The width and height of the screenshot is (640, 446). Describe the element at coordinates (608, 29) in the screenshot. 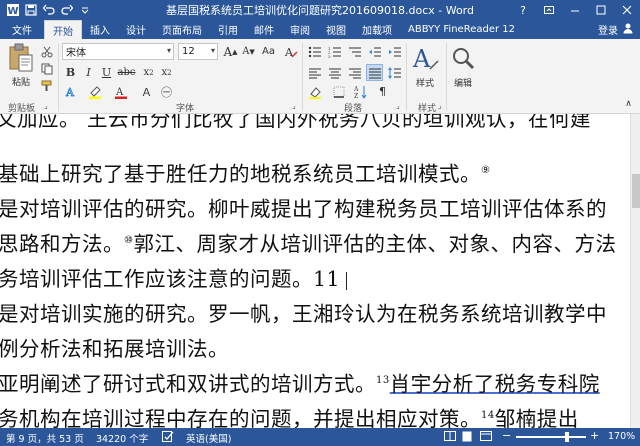

I see `sign-in-link: 登录` at that location.